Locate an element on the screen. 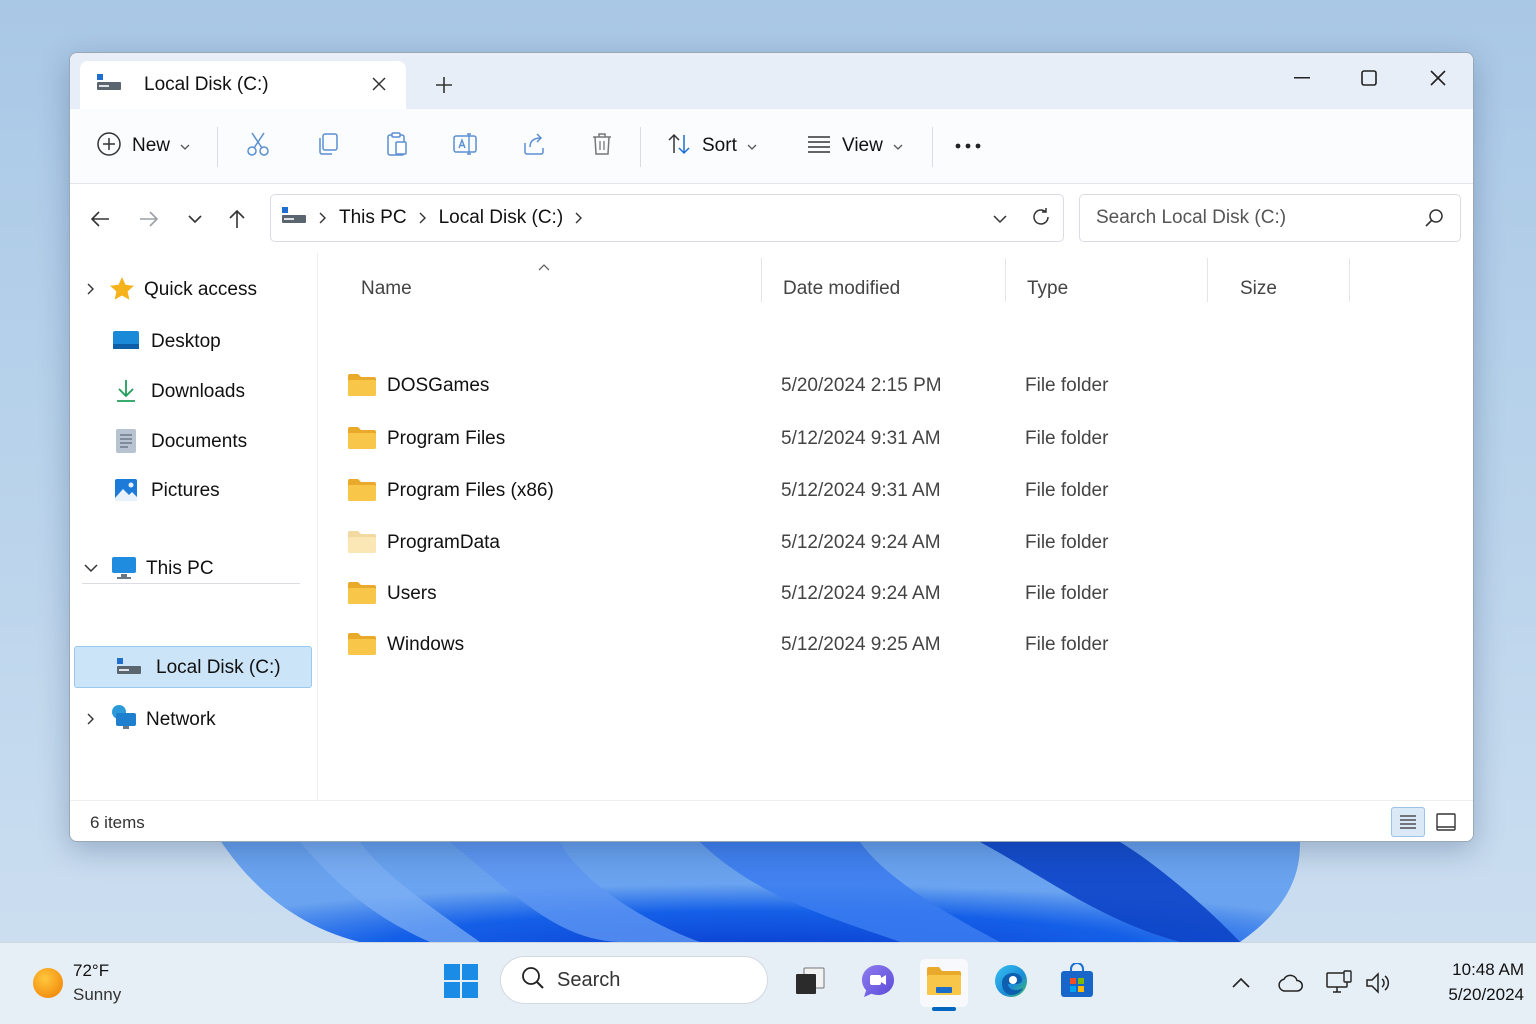  taskbar-search: Search is located at coordinates (634, 980).